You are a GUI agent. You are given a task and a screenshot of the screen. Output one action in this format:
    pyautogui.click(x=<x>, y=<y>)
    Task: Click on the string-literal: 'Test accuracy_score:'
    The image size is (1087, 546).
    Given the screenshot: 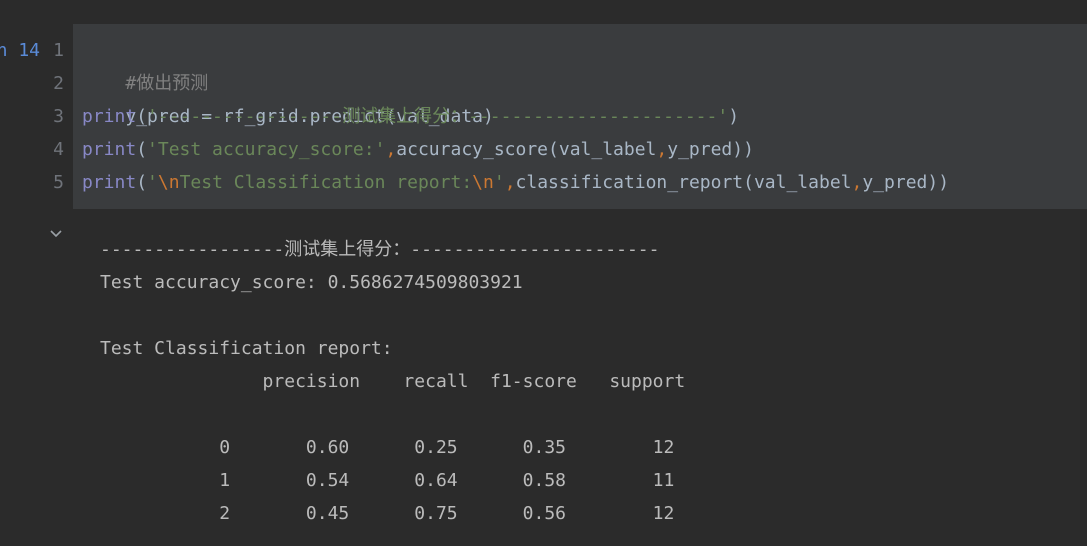 What is the action you would take?
    pyautogui.click(x=266, y=149)
    